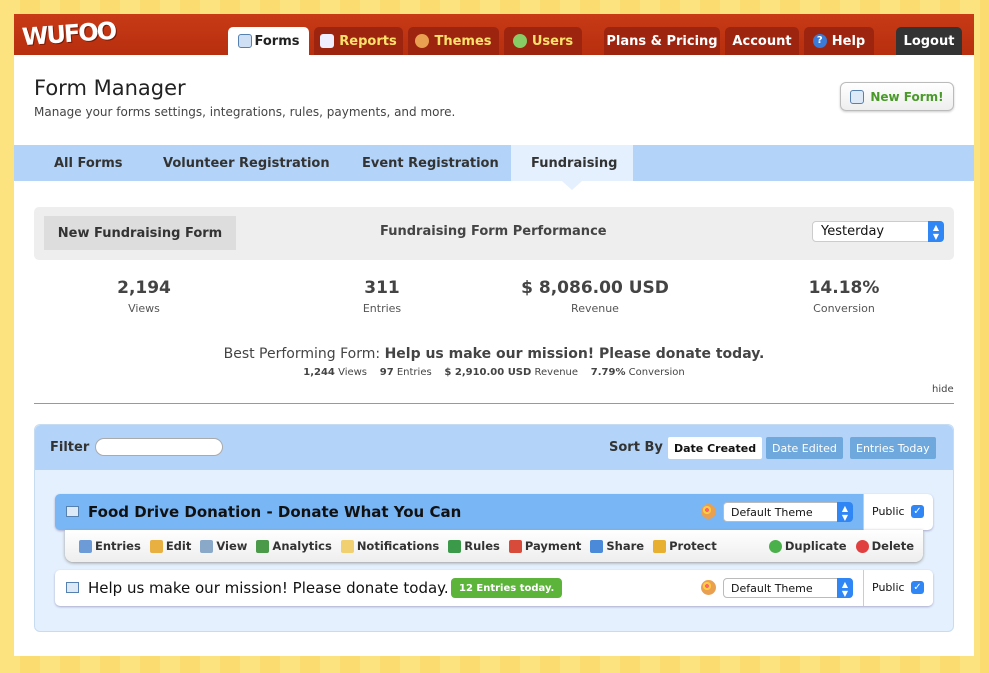 The width and height of the screenshot is (989, 673). What do you see at coordinates (430, 163) in the screenshot?
I see `tab-event-registration: Event Registration` at bounding box center [430, 163].